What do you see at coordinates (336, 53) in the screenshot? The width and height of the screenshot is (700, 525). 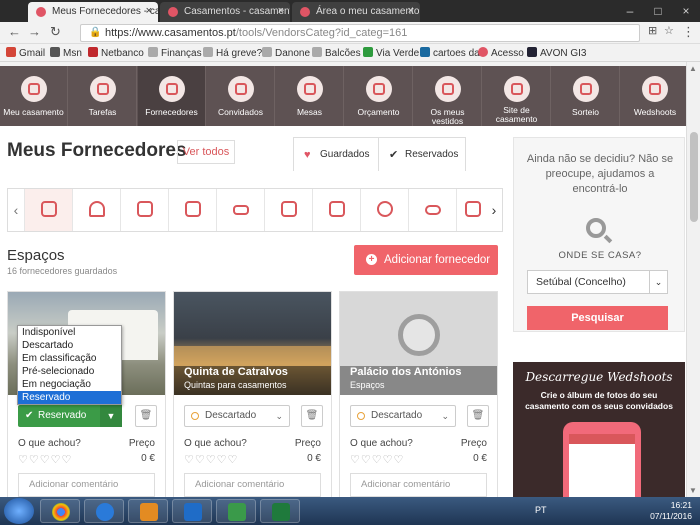 I see `bookmark-balcoes: Balcões` at bounding box center [336, 53].